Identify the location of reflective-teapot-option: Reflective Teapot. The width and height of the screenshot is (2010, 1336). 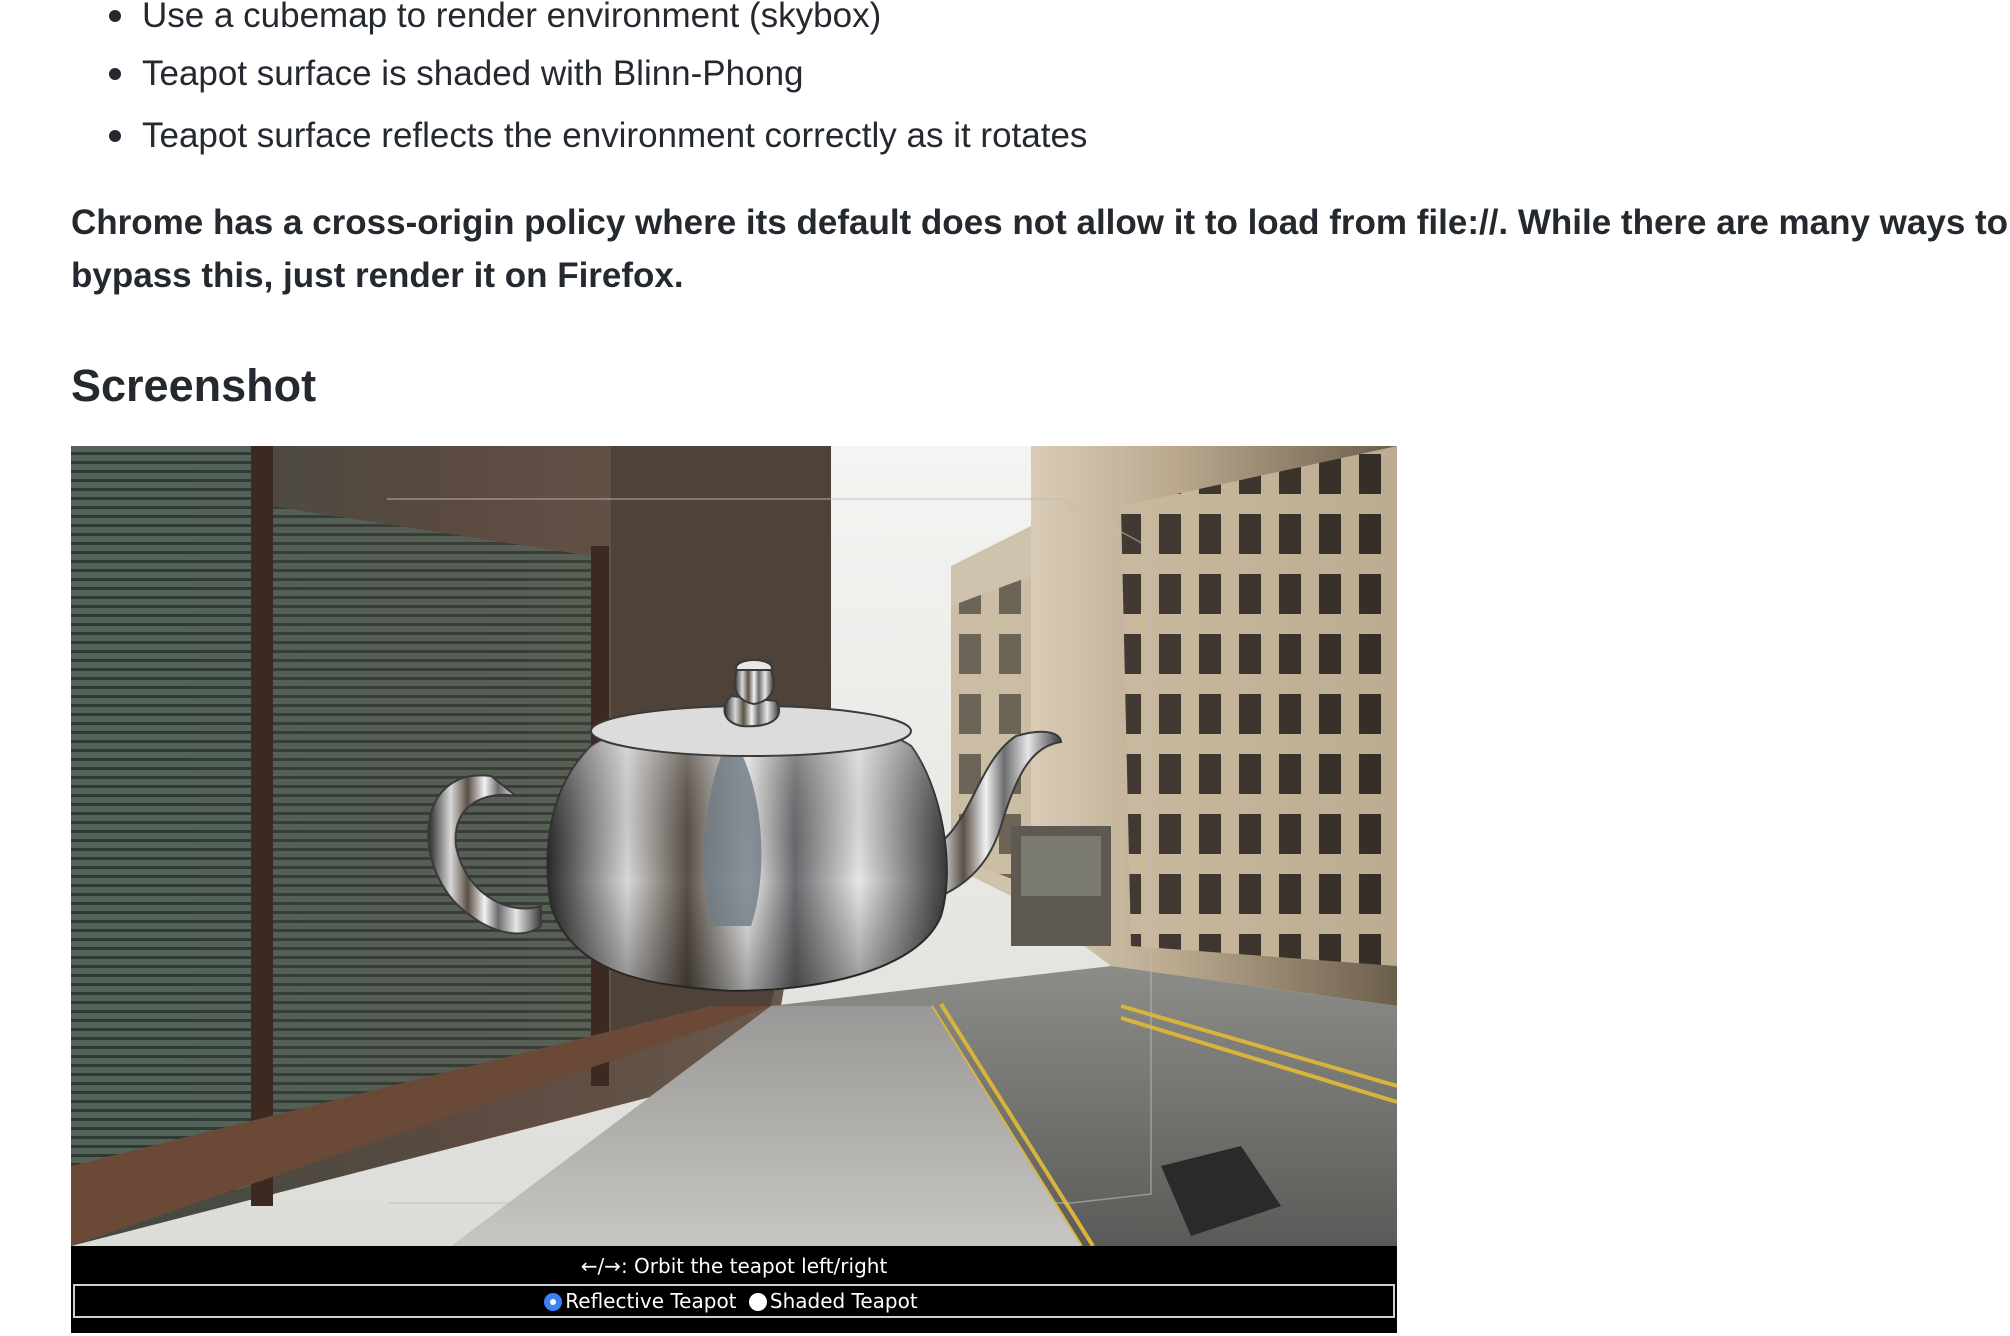
(640, 1301).